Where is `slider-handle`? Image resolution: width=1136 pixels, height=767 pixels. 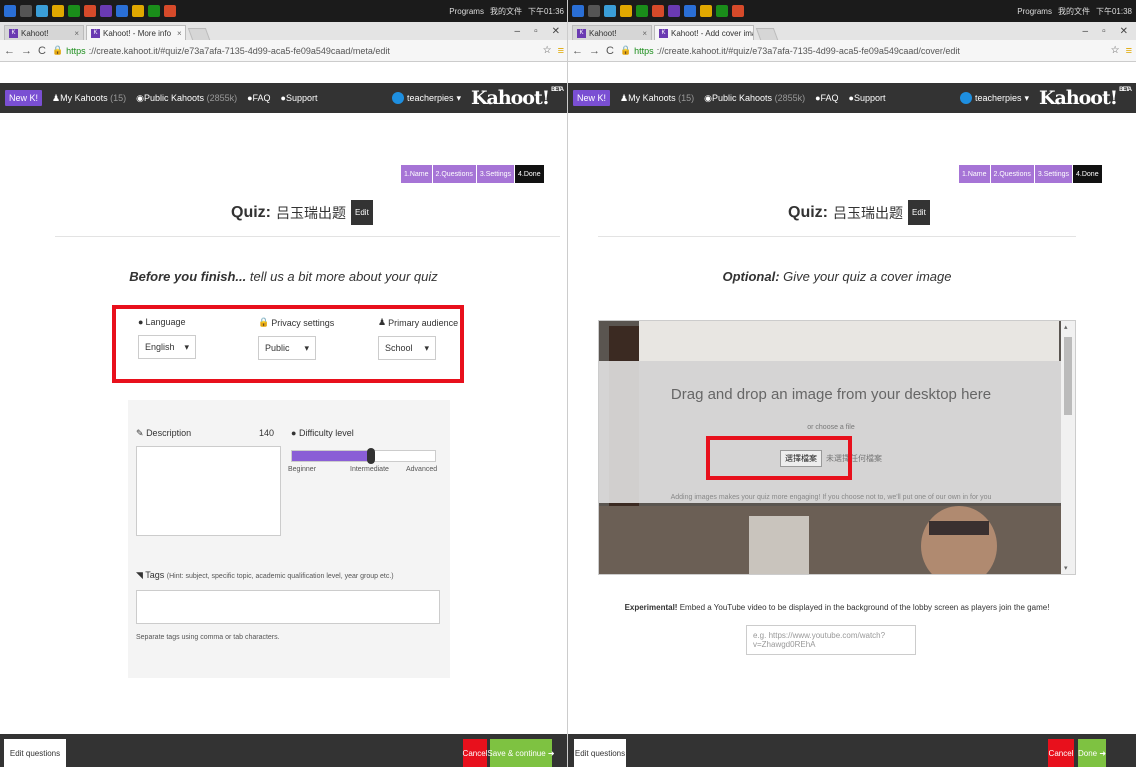 slider-handle is located at coordinates (371, 456).